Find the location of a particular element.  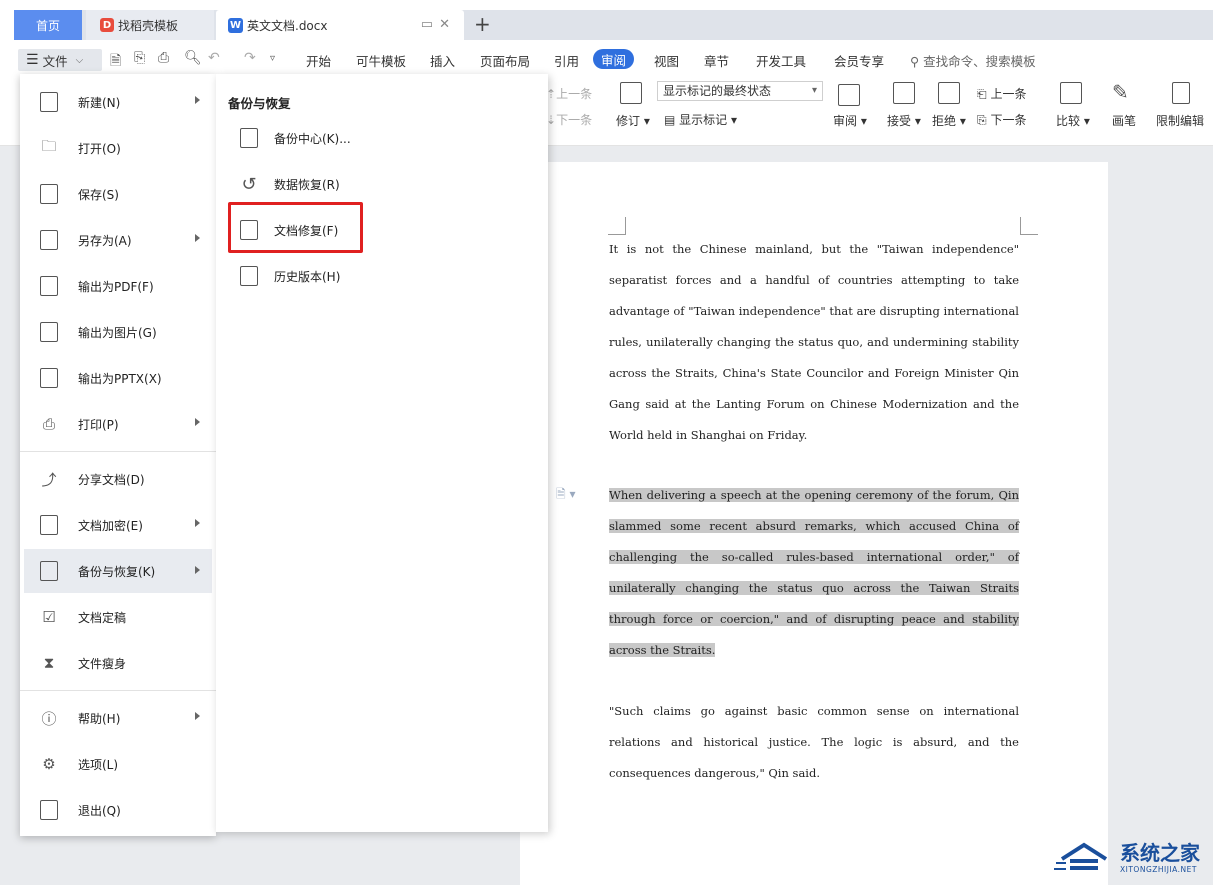

file-menu-export-image: 输出为图片(G) is located at coordinates (118, 332).